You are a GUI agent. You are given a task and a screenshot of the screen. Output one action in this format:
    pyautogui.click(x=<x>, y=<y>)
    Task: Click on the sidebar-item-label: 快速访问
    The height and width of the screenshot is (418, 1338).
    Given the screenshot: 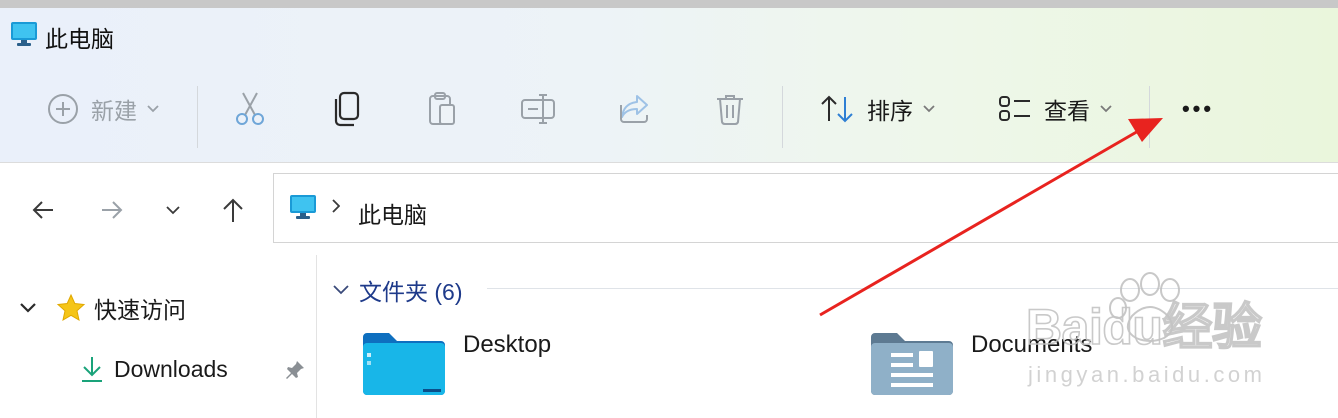 What is the action you would take?
    pyautogui.click(x=140, y=310)
    